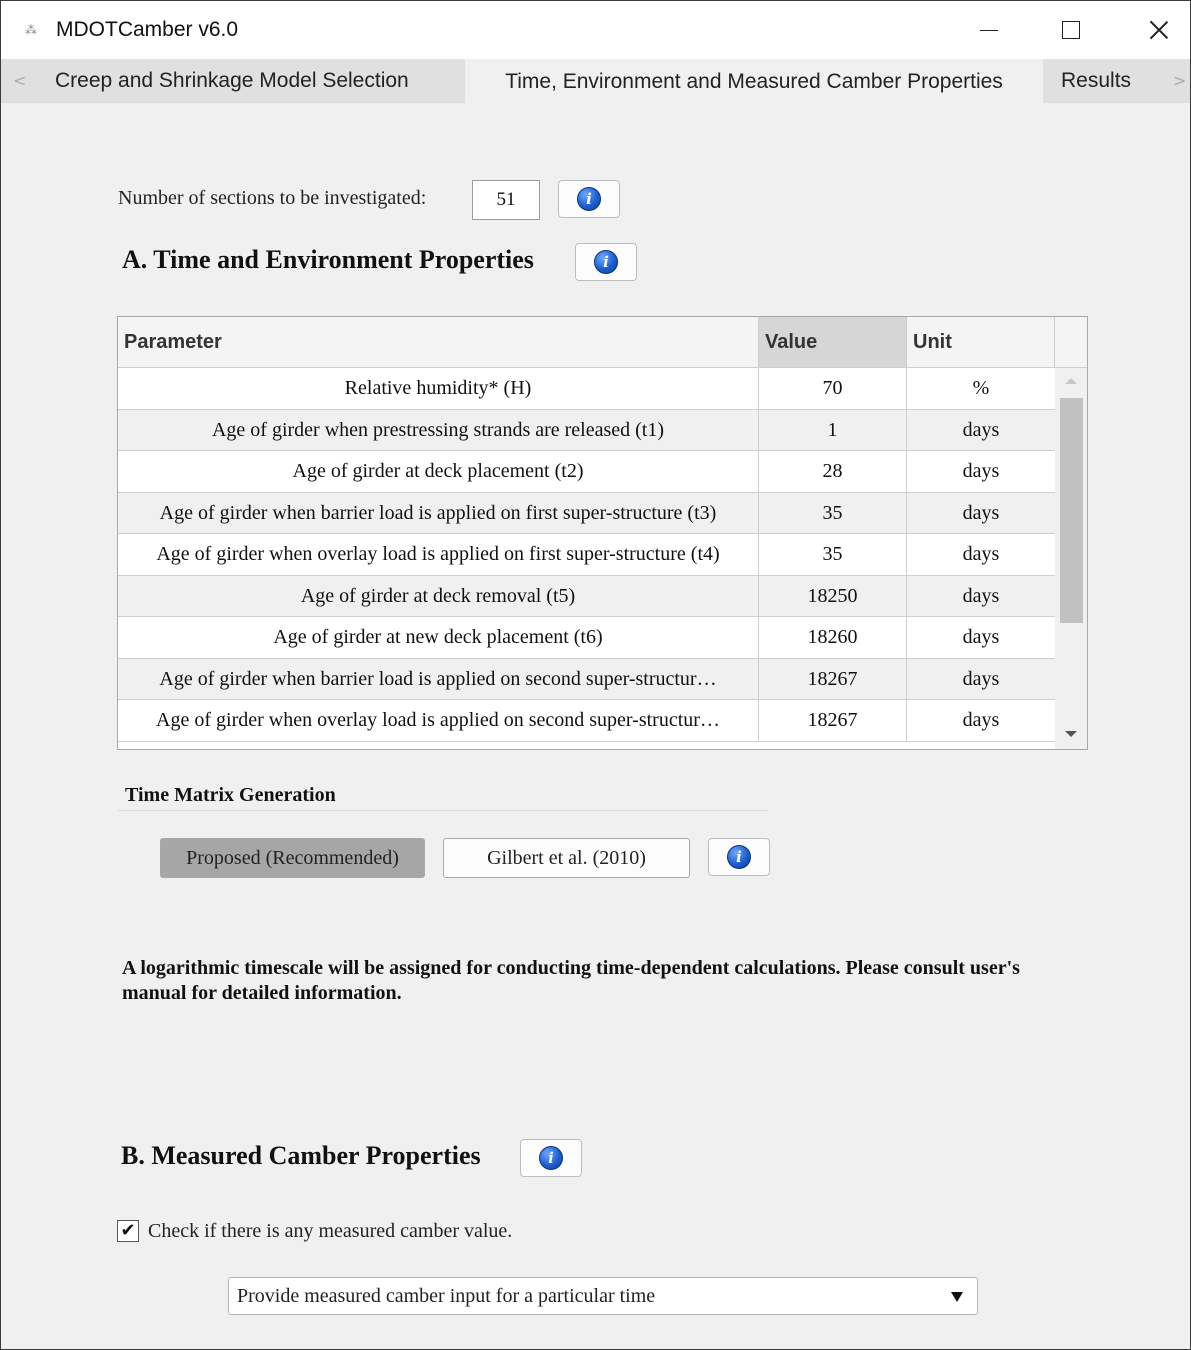  What do you see at coordinates (833, 342) in the screenshot?
I see `column-header-value: Value` at bounding box center [833, 342].